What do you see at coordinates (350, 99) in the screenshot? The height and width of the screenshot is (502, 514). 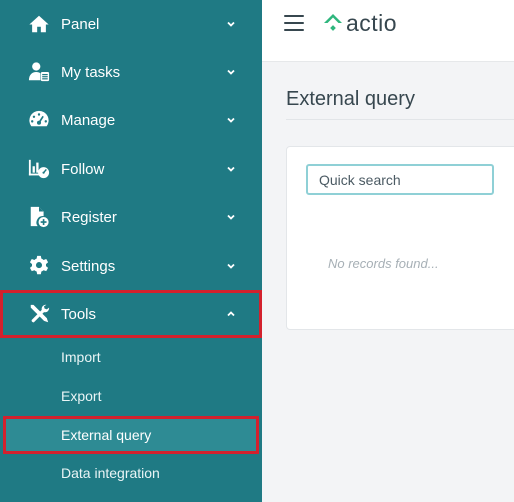 I see `page-title: External query` at bounding box center [350, 99].